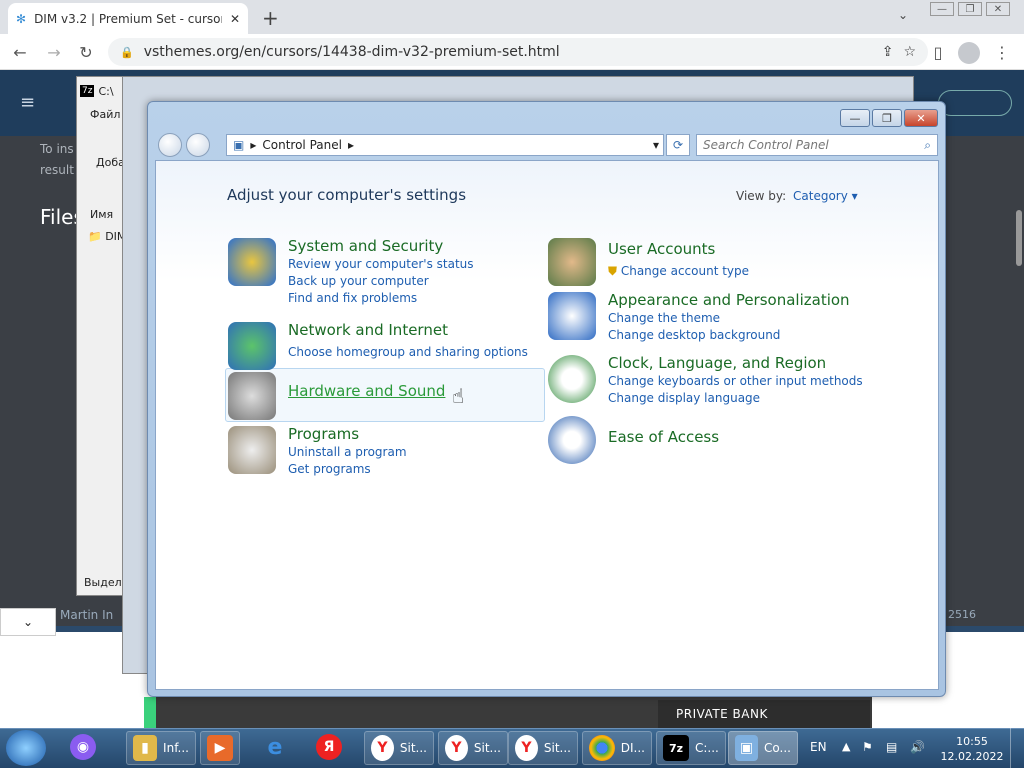 The width and height of the screenshot is (1024, 768). I want to click on link-find-fix: Find and fix problems, so click(352, 298).